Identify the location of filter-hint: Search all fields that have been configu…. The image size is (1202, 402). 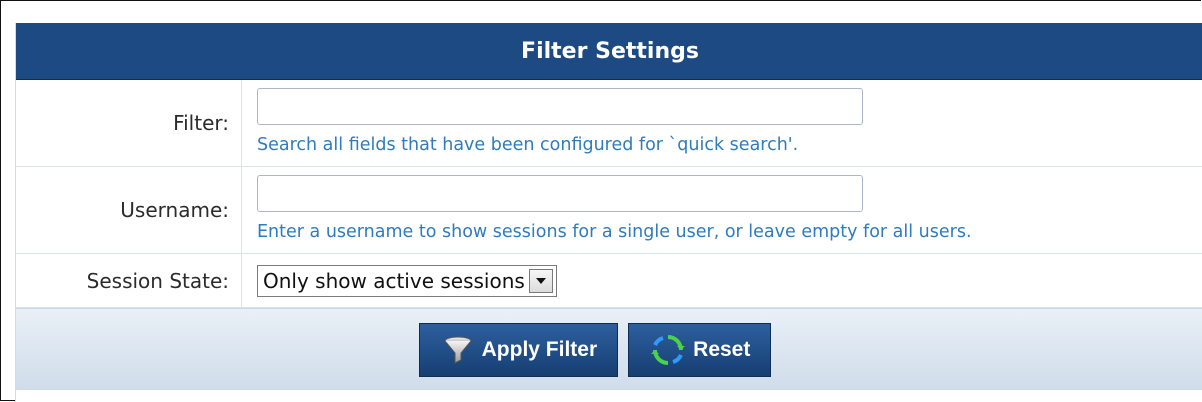
(528, 145).